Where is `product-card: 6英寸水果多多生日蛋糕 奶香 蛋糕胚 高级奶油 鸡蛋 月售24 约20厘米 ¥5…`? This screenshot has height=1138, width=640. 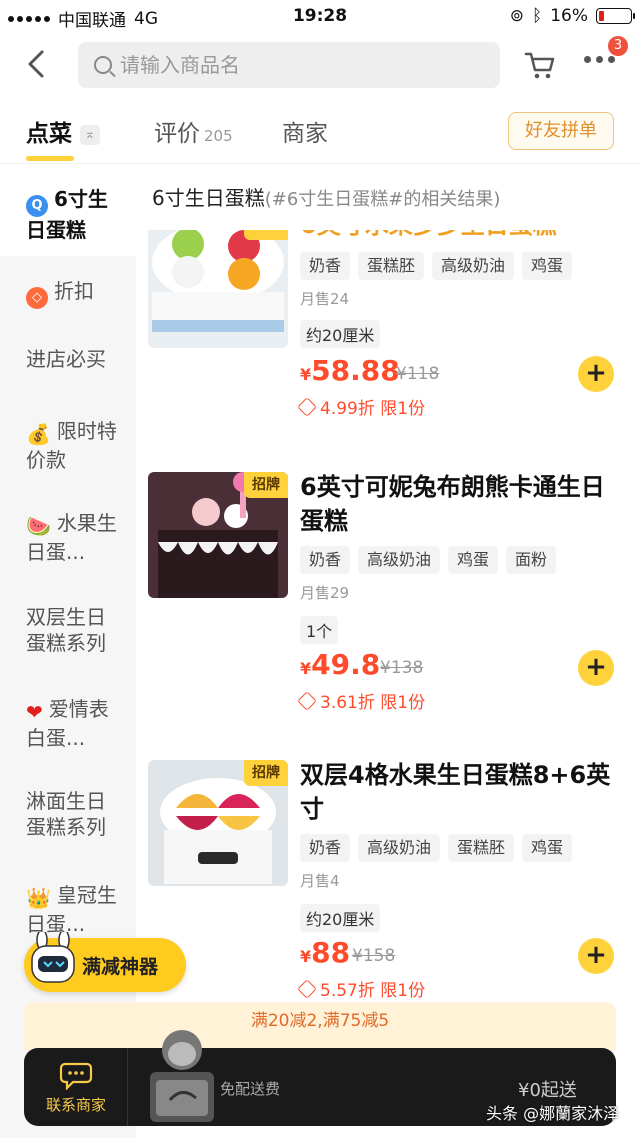 product-card: 6英寸水果多多生日蛋糕 奶香 蛋糕胚 高级奶油 鸡蛋 月售24 约20厘米 ¥5… is located at coordinates (388, 331).